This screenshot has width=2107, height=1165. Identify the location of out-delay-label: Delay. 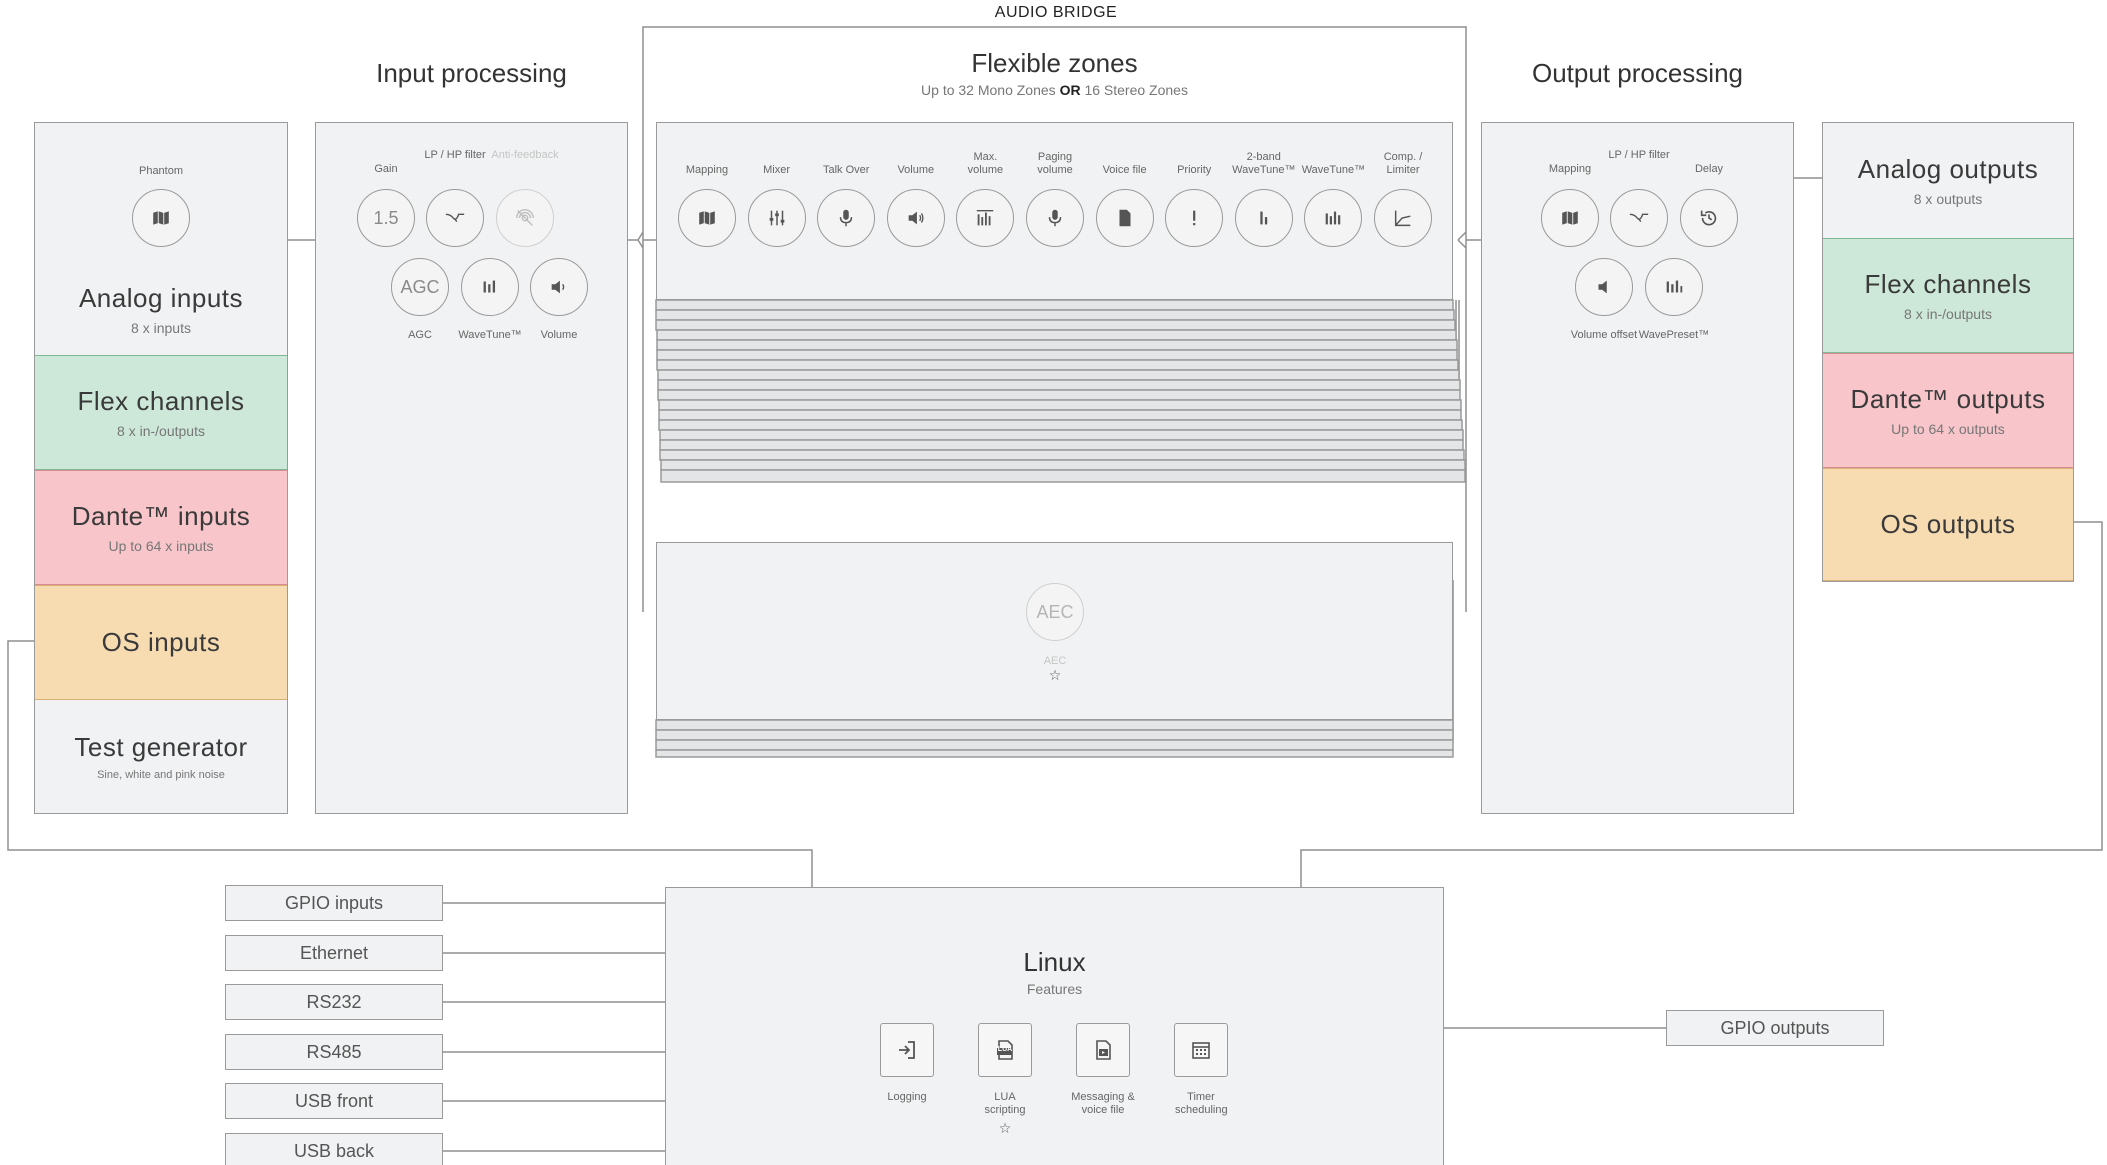
(1709, 169).